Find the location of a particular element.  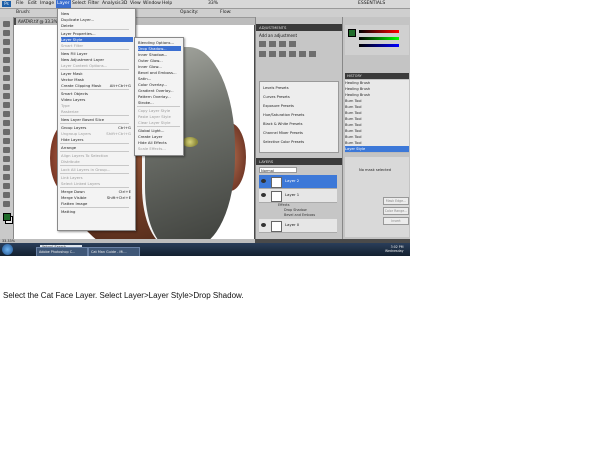

layer-menu-vector-mask: Vector Mask is located at coordinates (97, 79).